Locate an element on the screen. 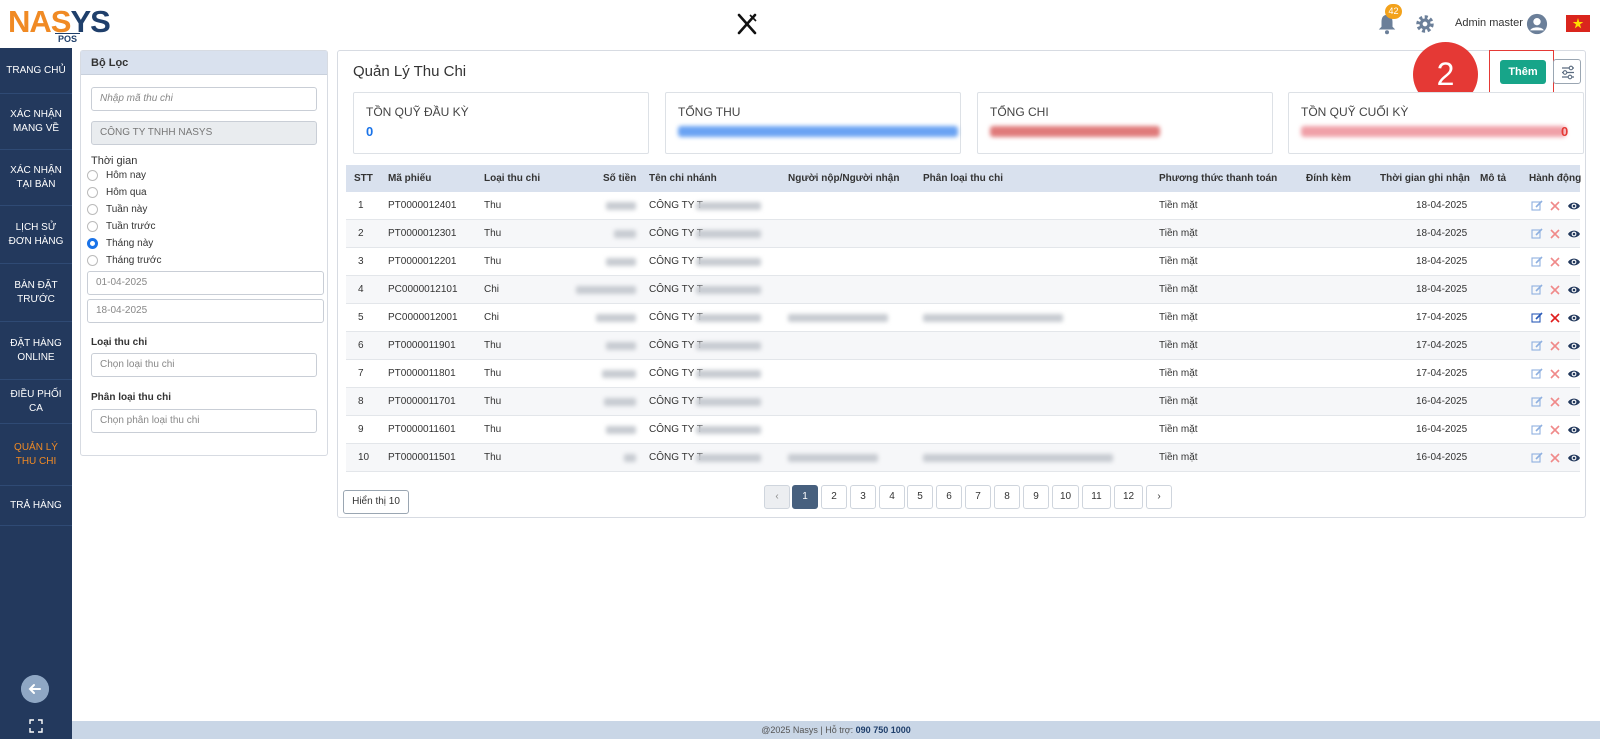 The width and height of the screenshot is (1600, 739). sidebar-item-online-orders: ĐẶT HÀNG ONLINE is located at coordinates (36, 351).